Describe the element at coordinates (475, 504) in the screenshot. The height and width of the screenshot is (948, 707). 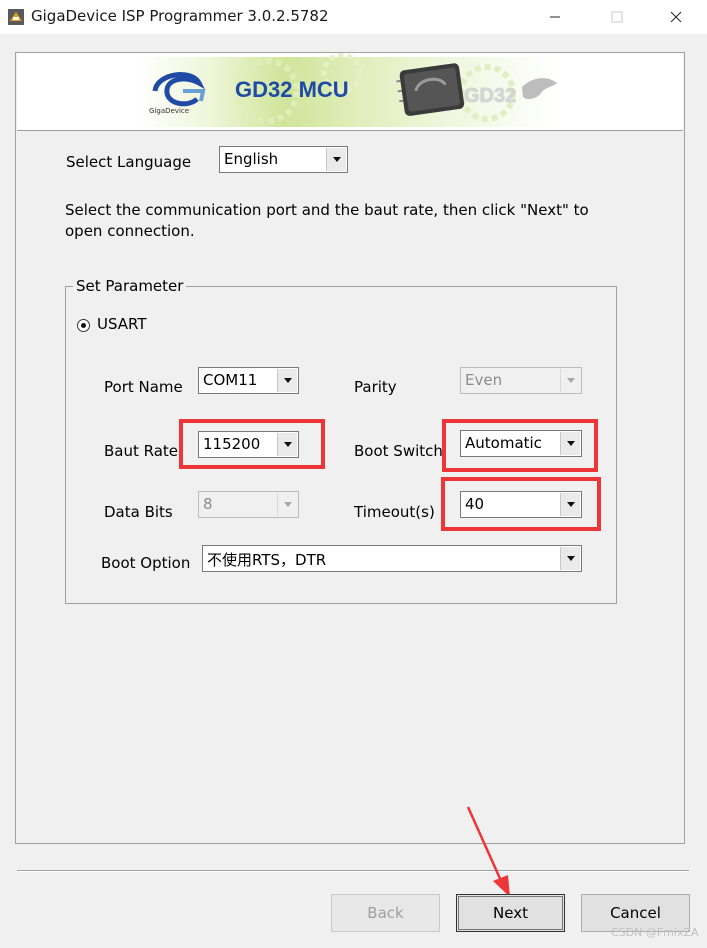
I see `timeout-value: 40` at that location.